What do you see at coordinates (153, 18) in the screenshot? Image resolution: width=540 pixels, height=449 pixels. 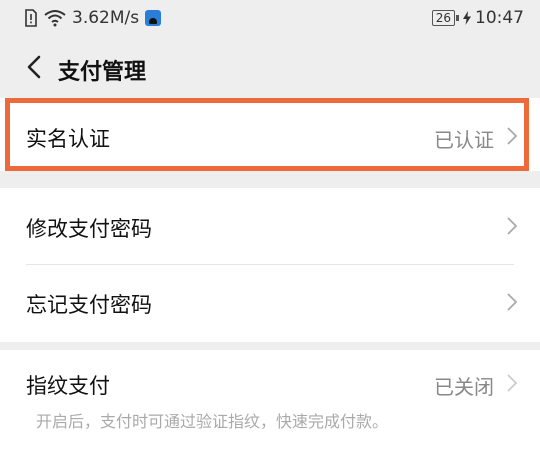 I see `app-notification-icon` at bounding box center [153, 18].